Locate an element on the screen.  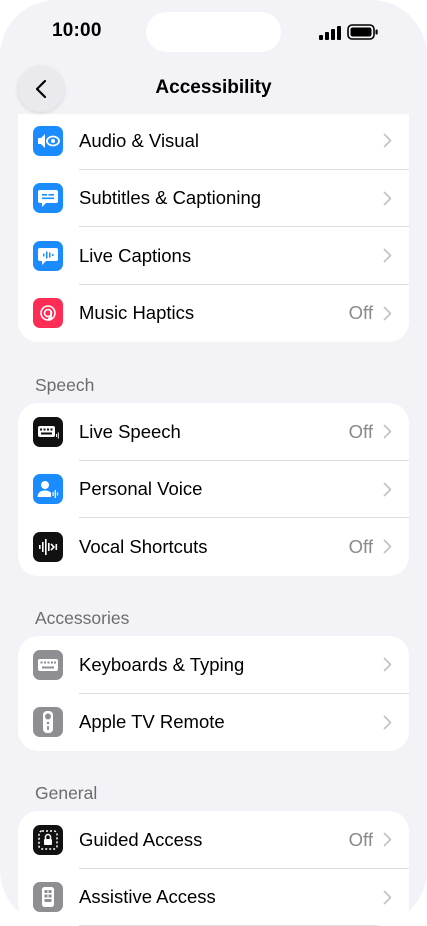
general-group: Guided Access Off Assistive Access is located at coordinates (213, 868).